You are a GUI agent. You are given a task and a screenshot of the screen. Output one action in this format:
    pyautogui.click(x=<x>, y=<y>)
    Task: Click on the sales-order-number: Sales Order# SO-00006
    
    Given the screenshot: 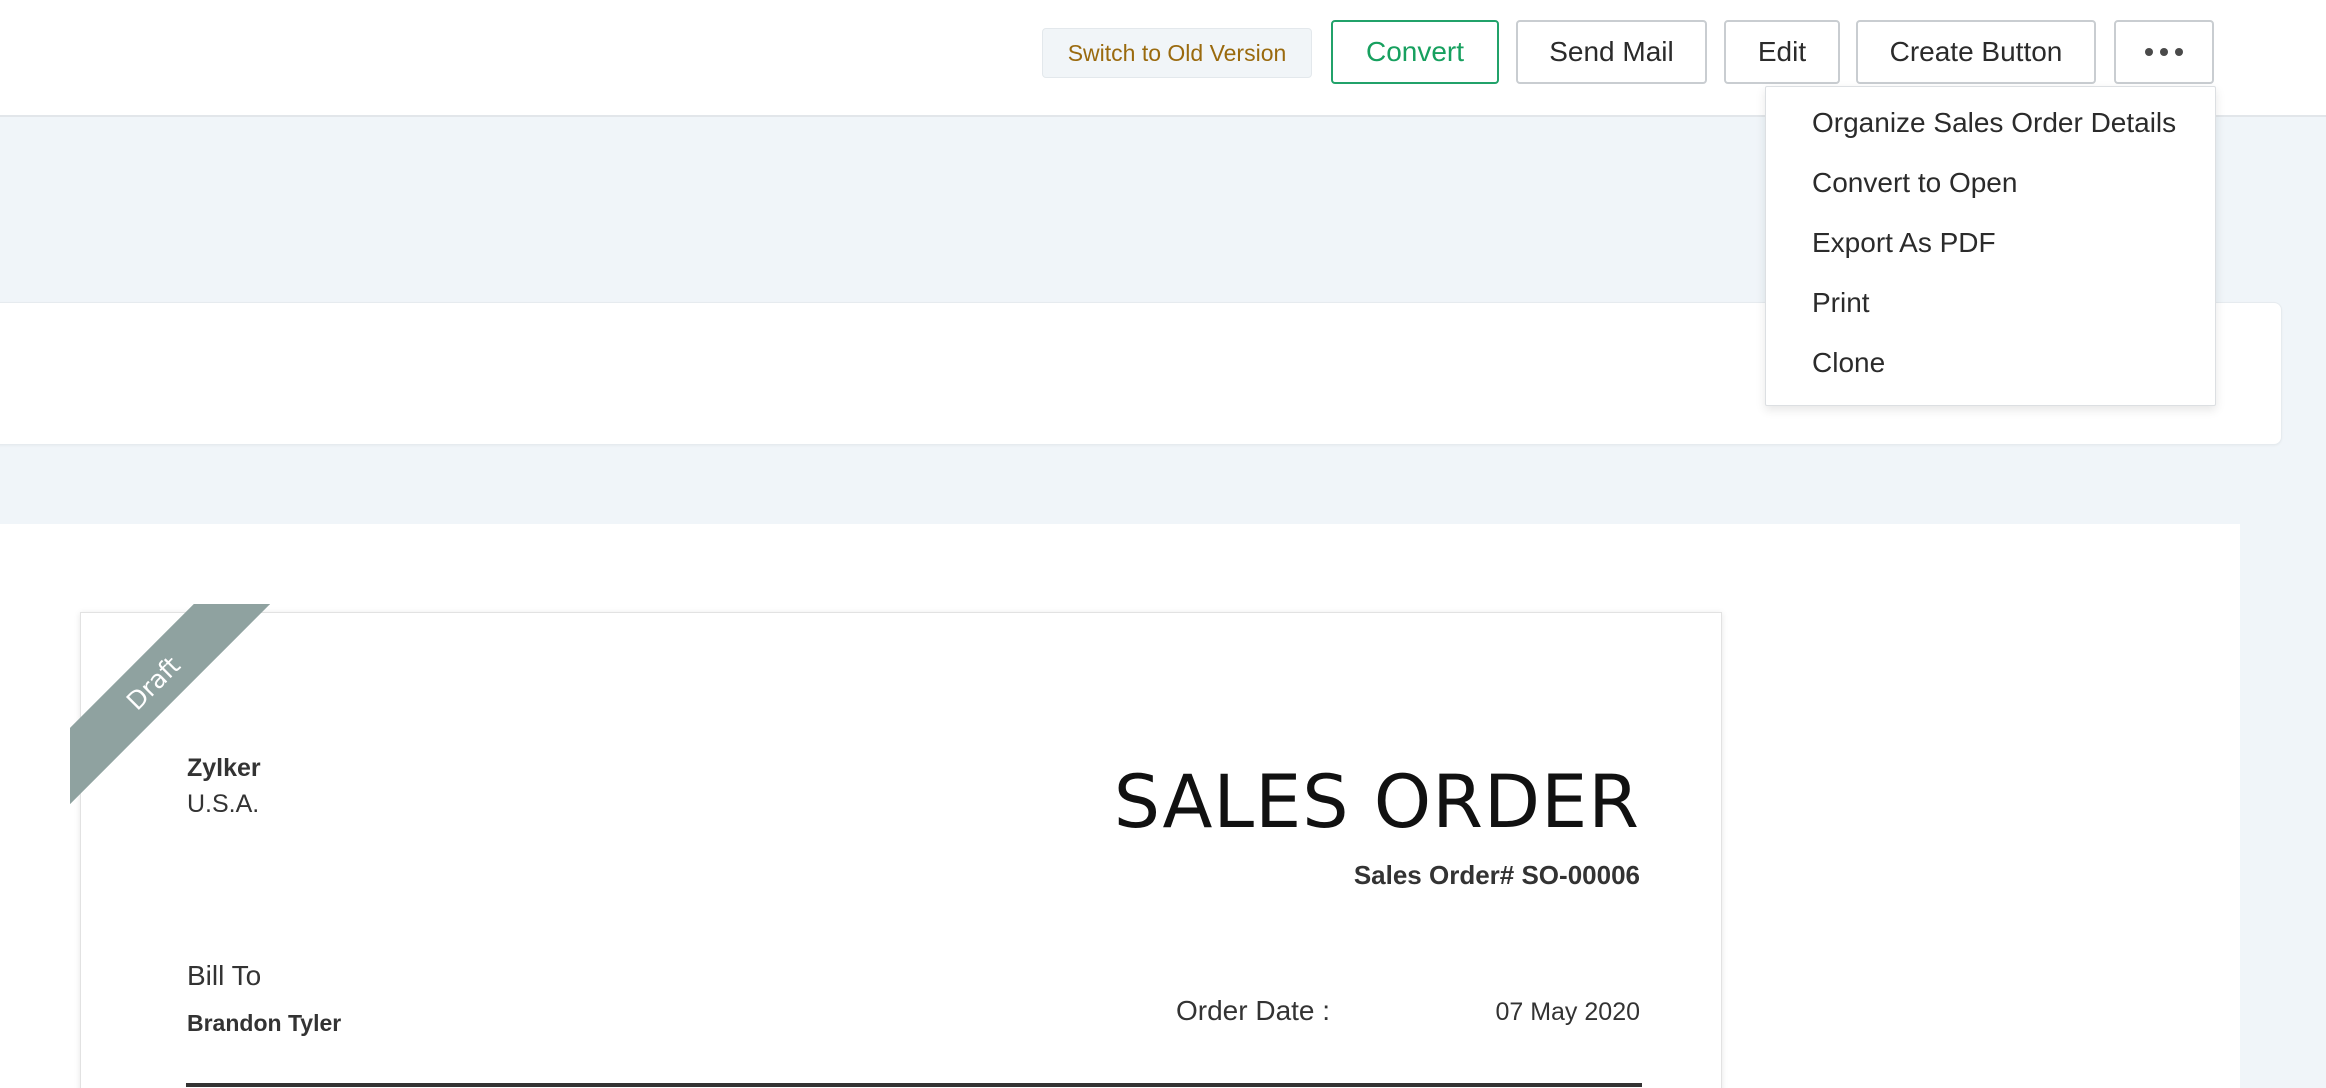 What is the action you would take?
    pyautogui.click(x=1496, y=875)
    